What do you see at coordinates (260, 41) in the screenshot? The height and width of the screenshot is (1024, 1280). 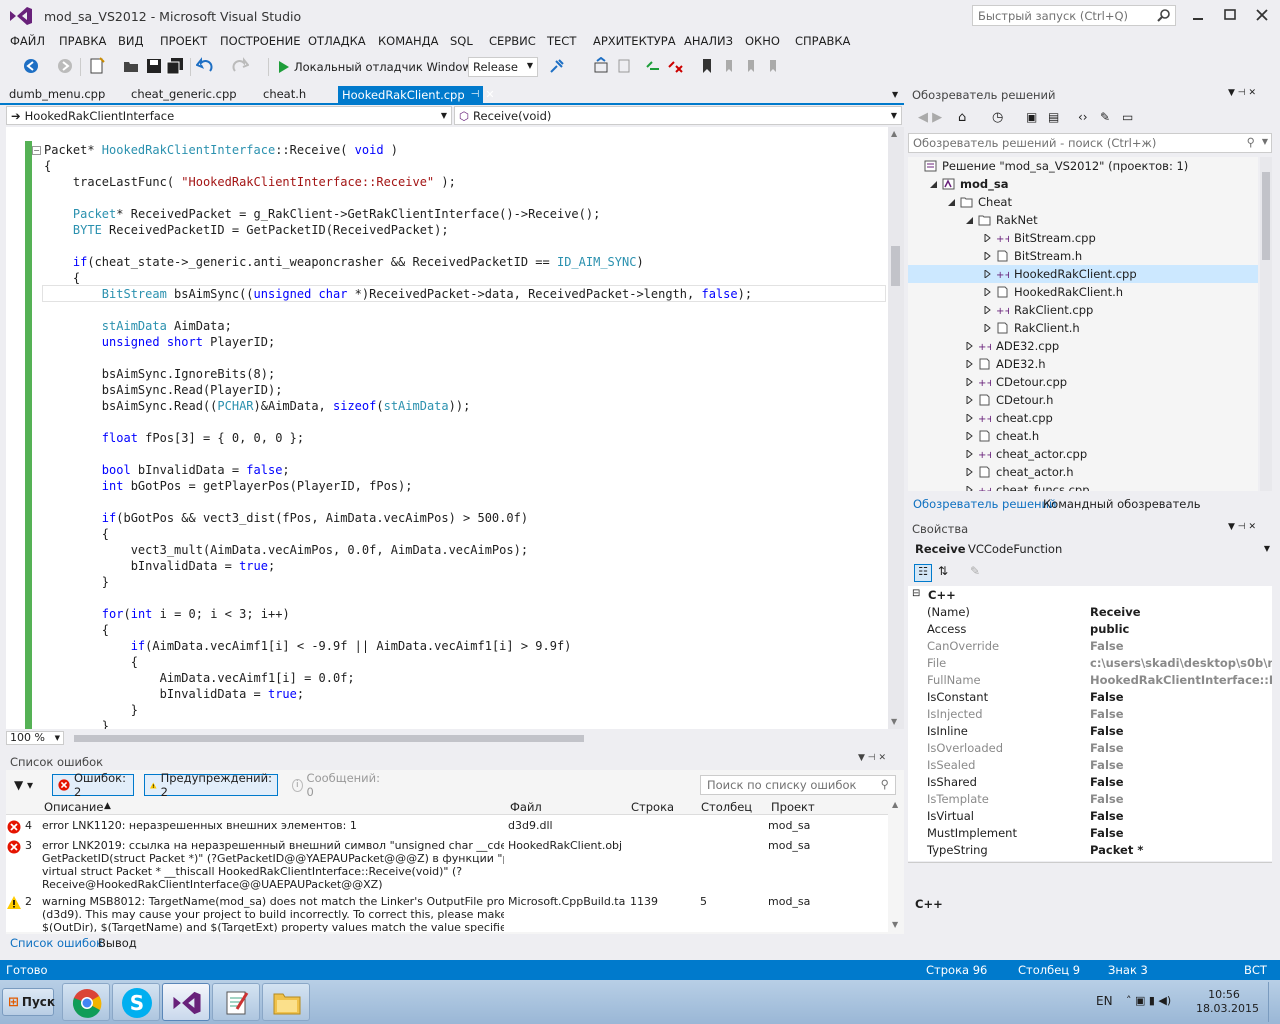 I see `menu-build: ПОСТРОЕНИЕ` at bounding box center [260, 41].